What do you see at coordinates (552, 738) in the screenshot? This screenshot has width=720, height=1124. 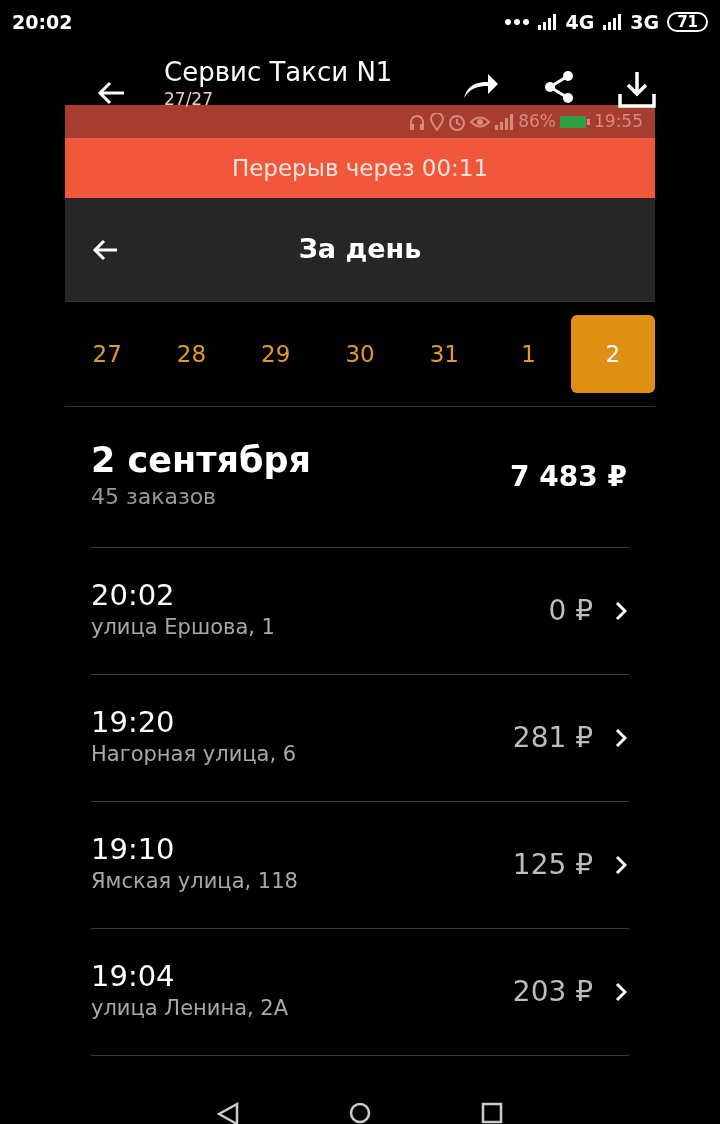 I see `order-price: 281 ₽` at bounding box center [552, 738].